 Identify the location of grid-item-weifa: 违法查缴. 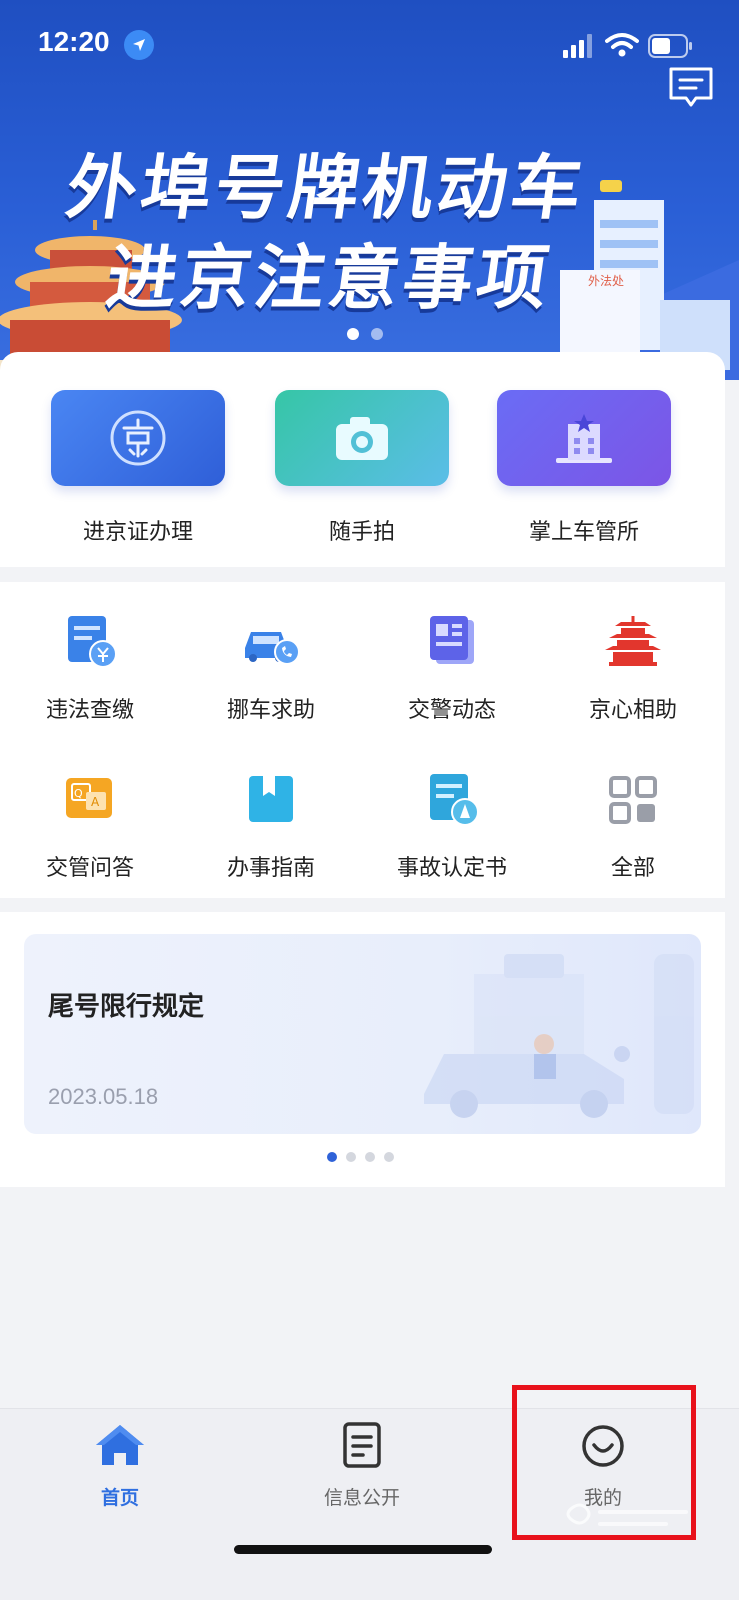
(90, 668).